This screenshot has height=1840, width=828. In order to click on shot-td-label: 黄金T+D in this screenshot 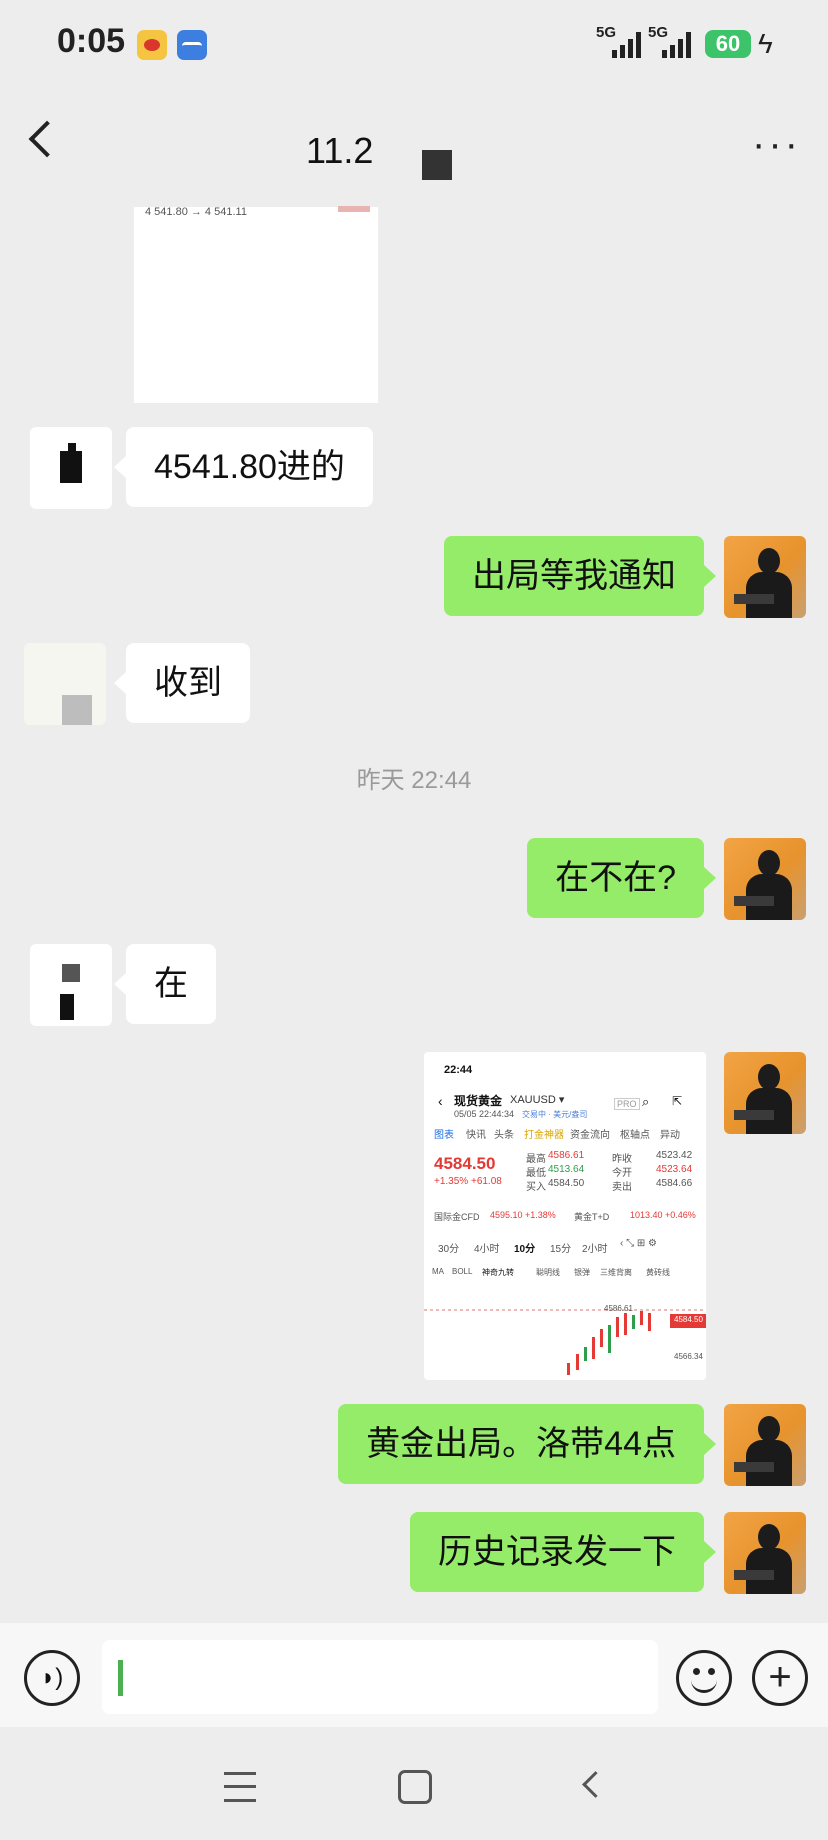, I will do `click(592, 1217)`.